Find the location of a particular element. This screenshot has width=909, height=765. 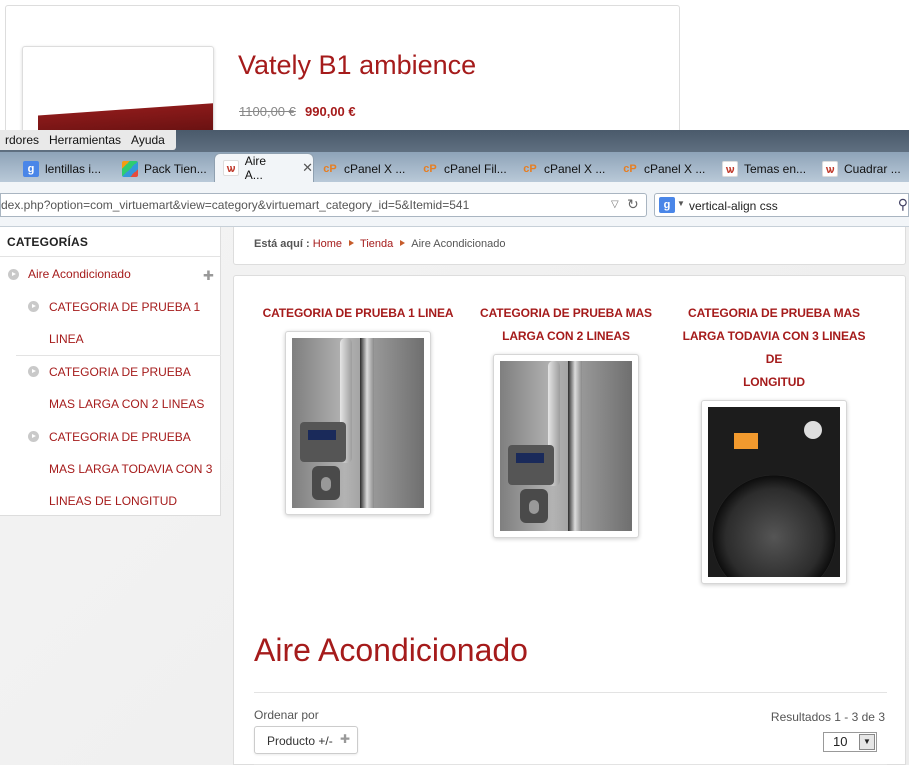

breadcrumb-current: Aire Acondicionado is located at coordinates (458, 244).